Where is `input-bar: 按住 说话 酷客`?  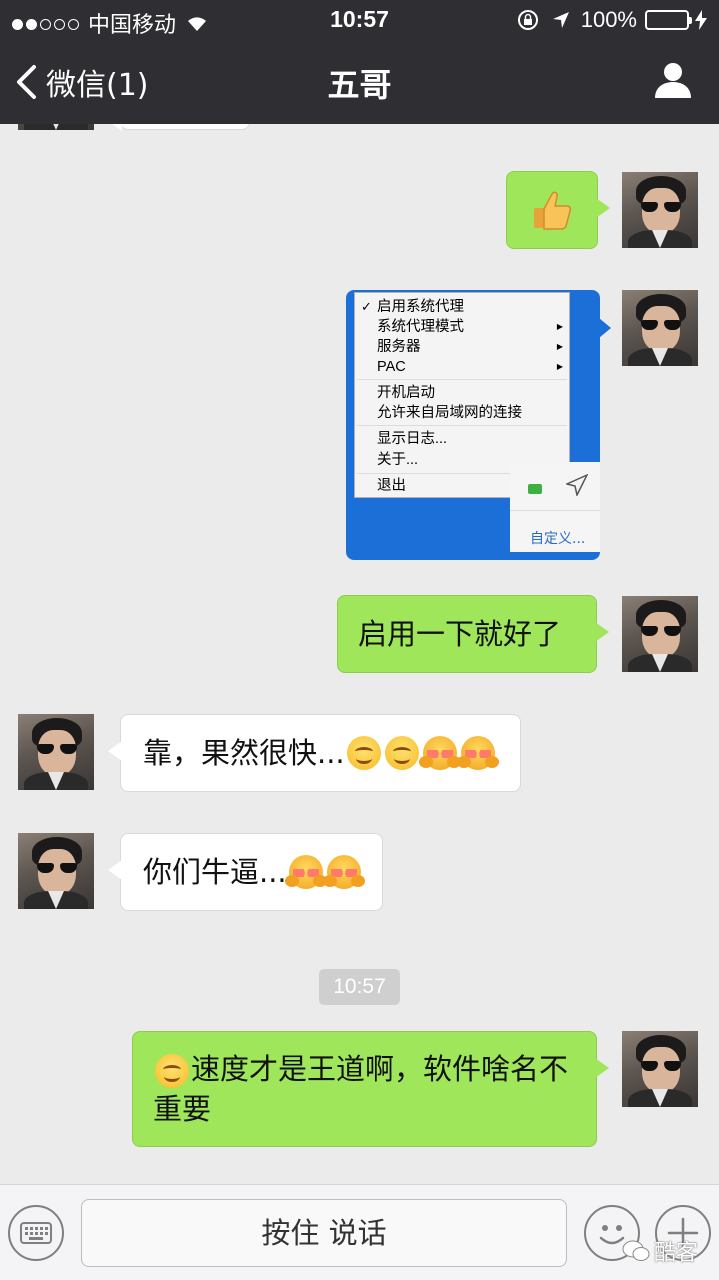 input-bar: 按住 说话 酷客 is located at coordinates (359, 1232).